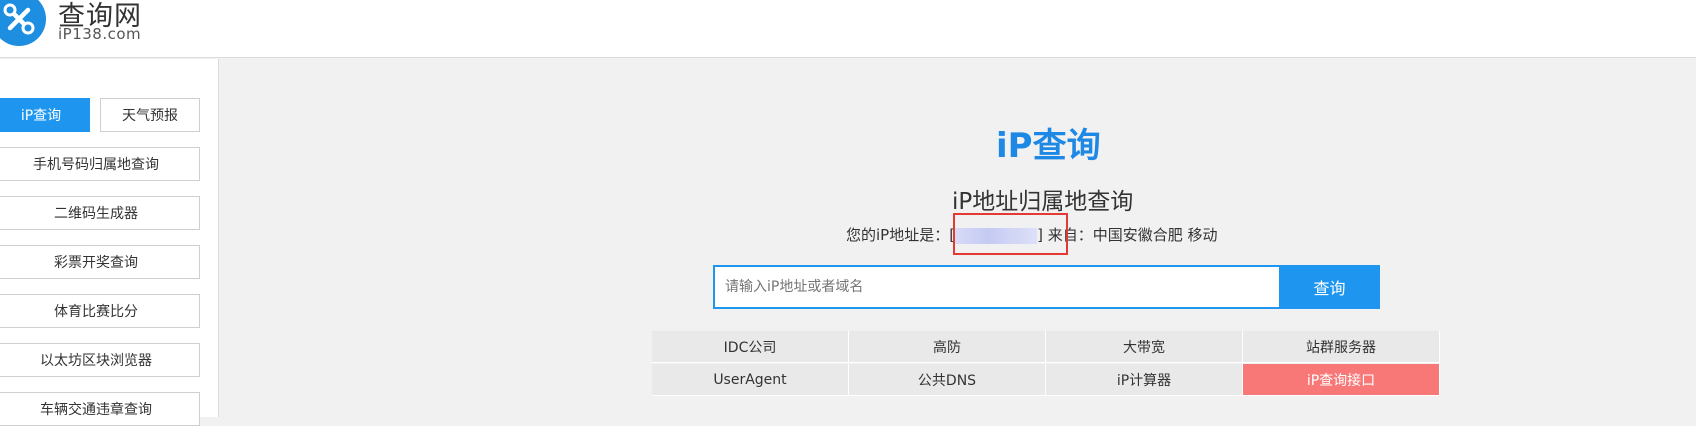 The width and height of the screenshot is (1696, 426). Describe the element at coordinates (45, 115) in the screenshot. I see `sidebar-item-ip-query: iP查询` at that location.